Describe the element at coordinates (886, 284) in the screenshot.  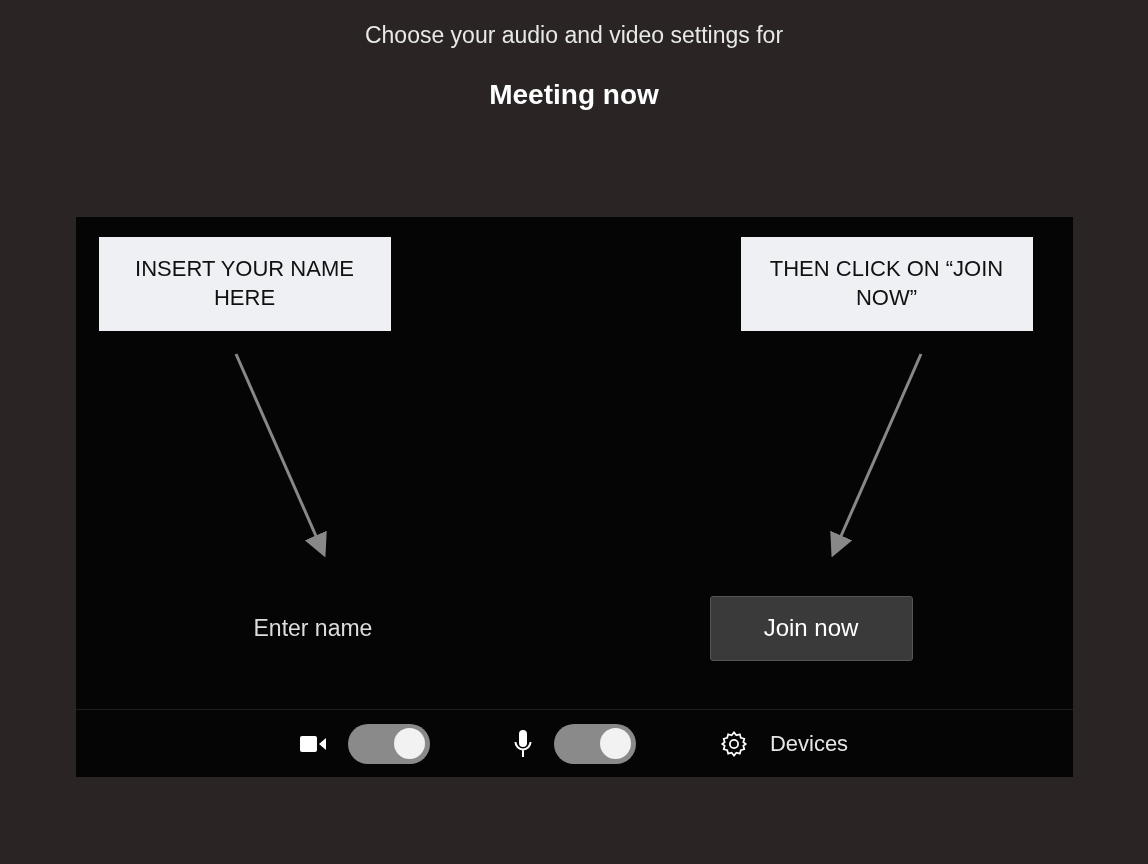
I see `annotation-callout: THEN CLICK ON “JOIN NOW”` at that location.